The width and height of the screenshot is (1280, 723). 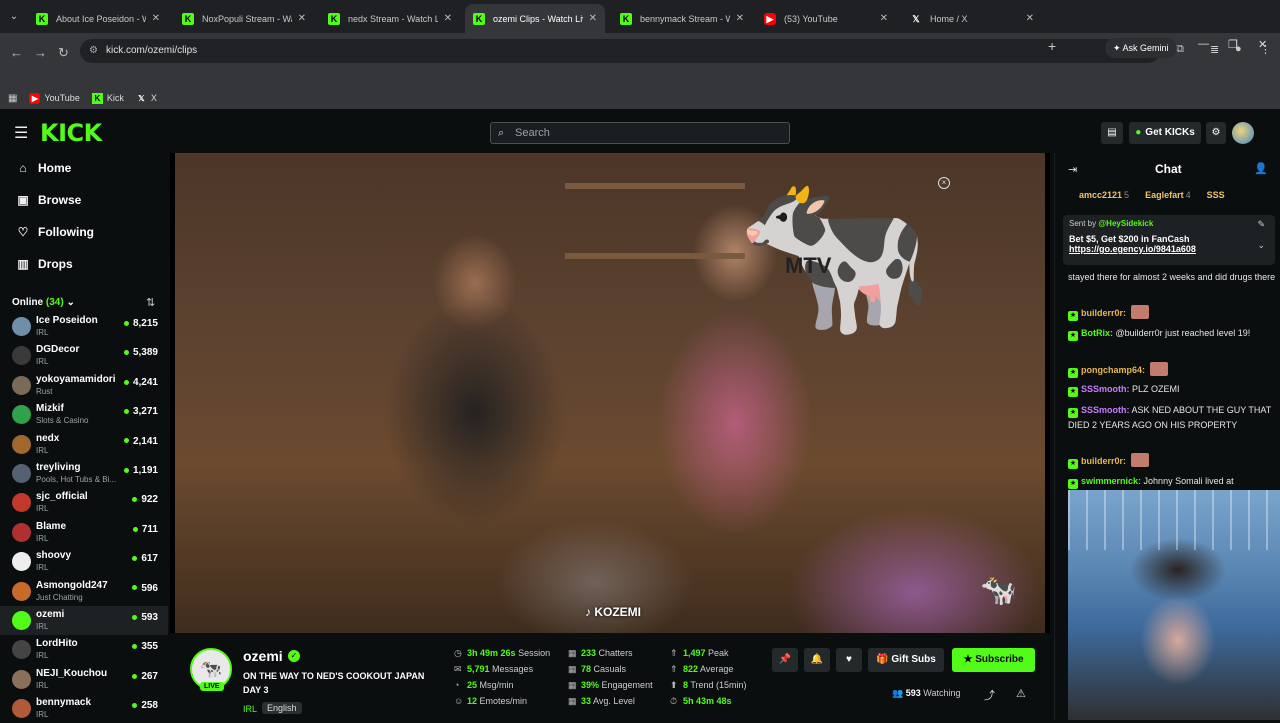 I want to click on settings-gear-icon: ⚙, so click(x=1216, y=133).